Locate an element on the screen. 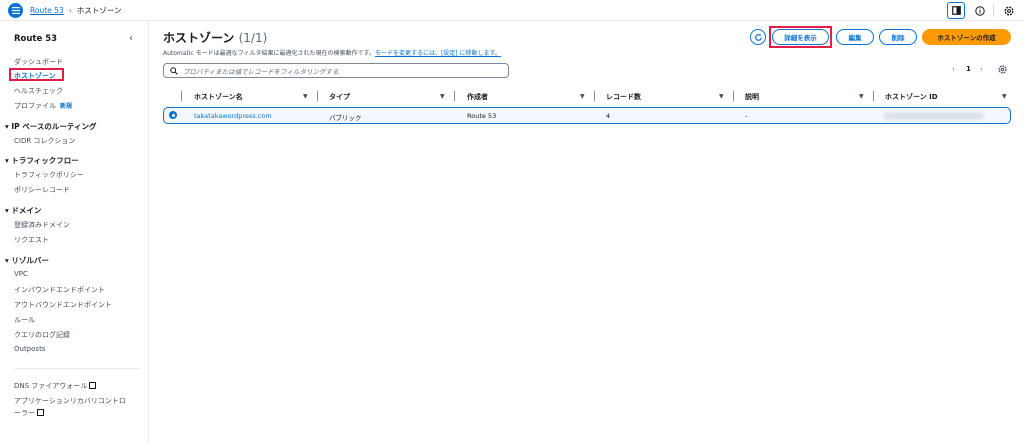  sidebar-item-profiles: プロファイル 新規 is located at coordinates (43, 106).